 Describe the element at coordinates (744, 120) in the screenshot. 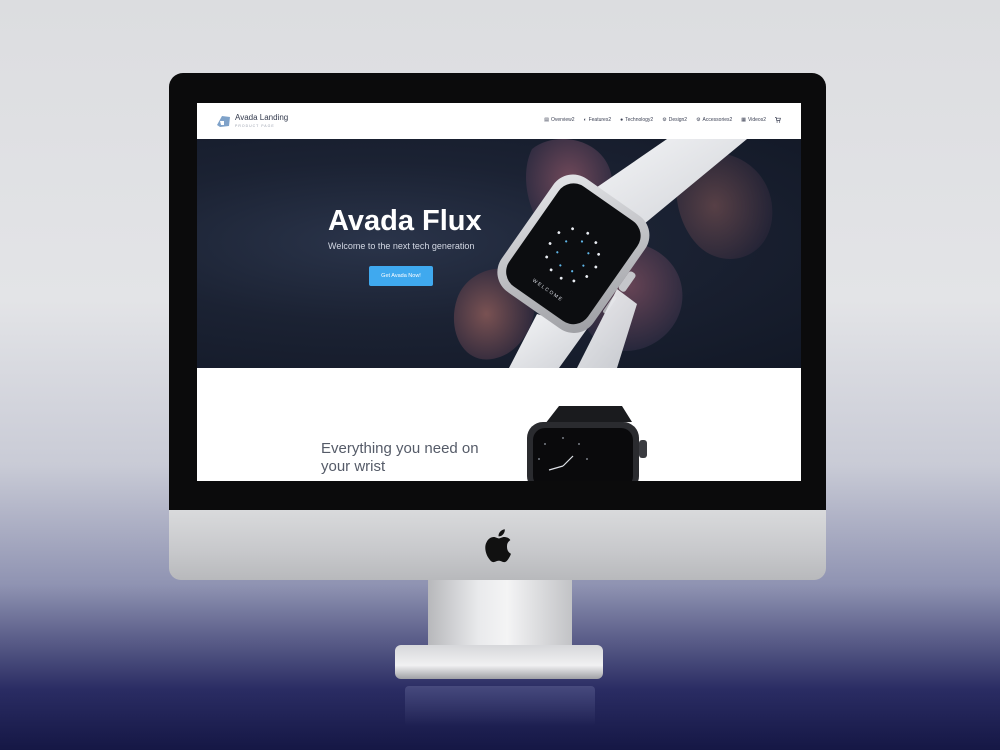

I see `videos-icon: ▦` at that location.